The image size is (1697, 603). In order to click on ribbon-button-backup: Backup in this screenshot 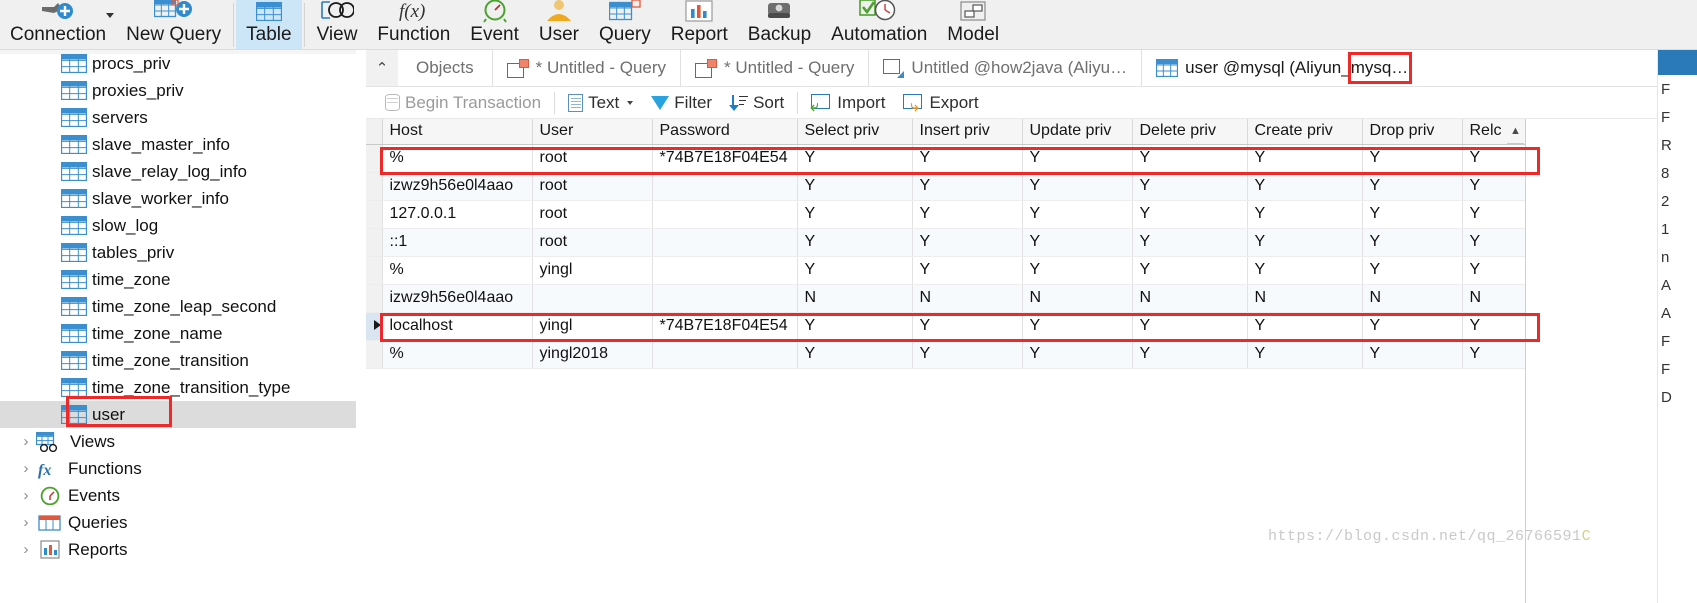, I will do `click(779, 24)`.